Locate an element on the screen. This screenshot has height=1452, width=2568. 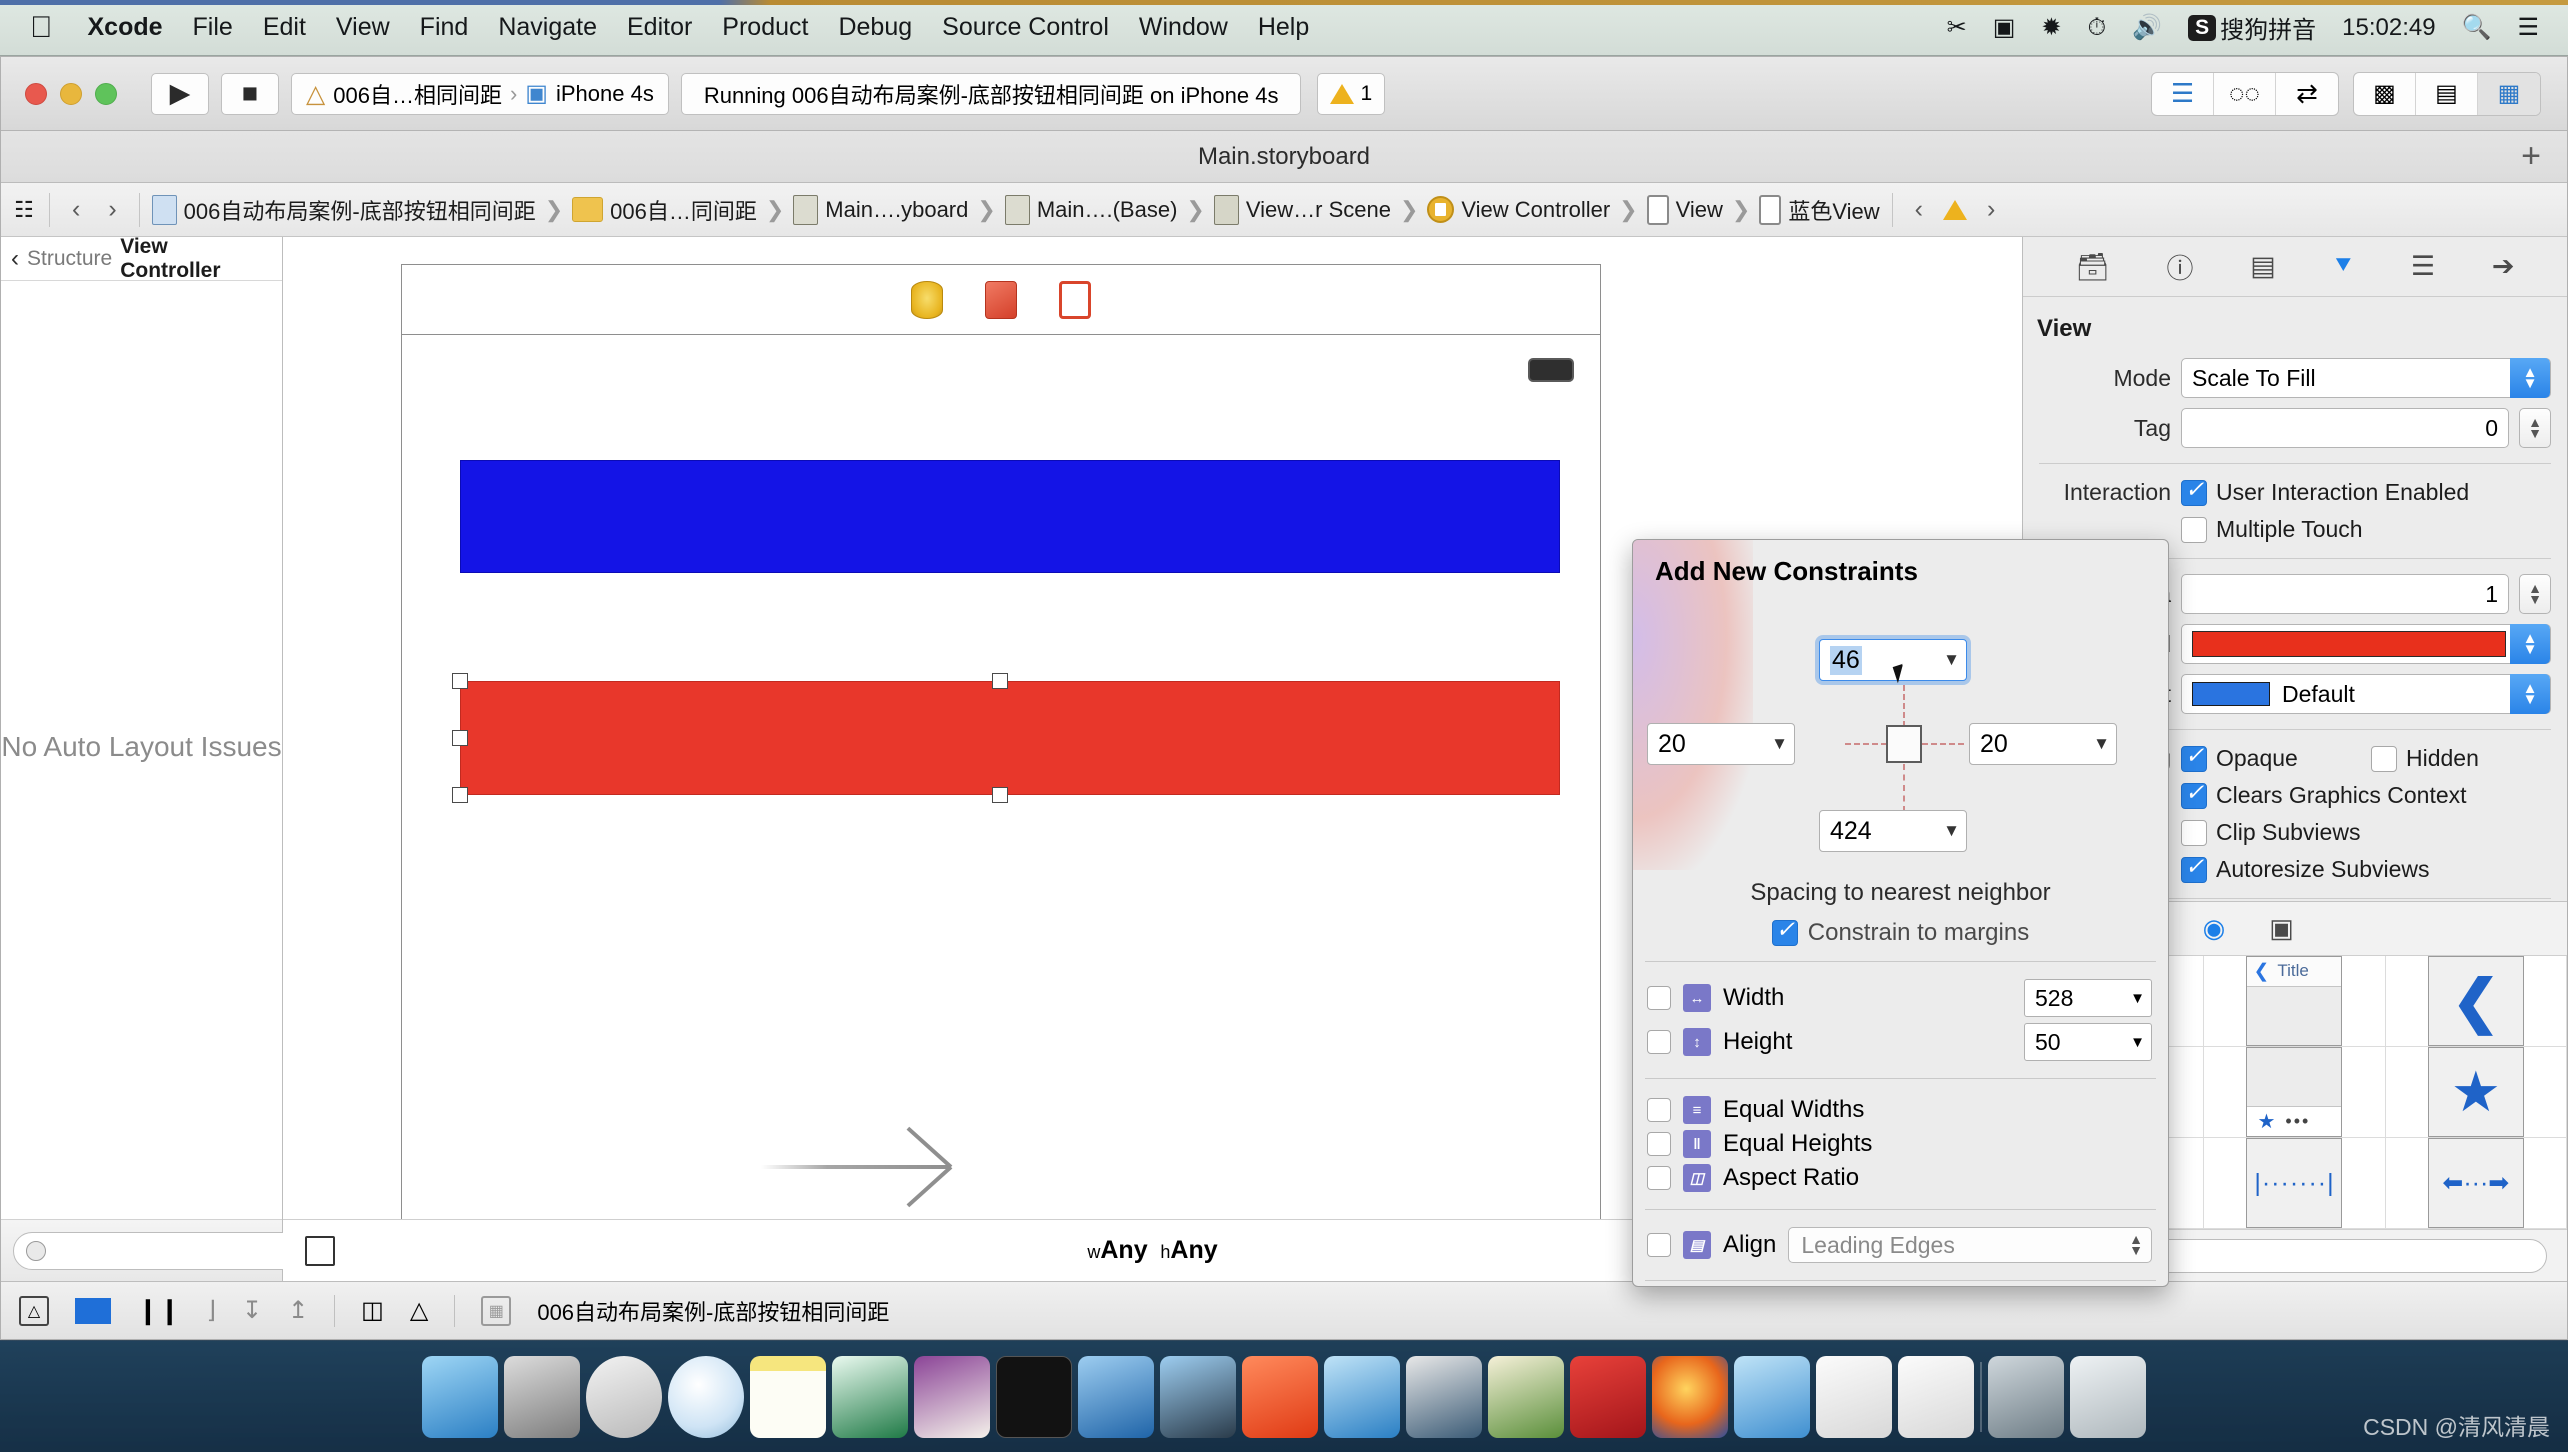
red-view is located at coordinates (1006, 738).